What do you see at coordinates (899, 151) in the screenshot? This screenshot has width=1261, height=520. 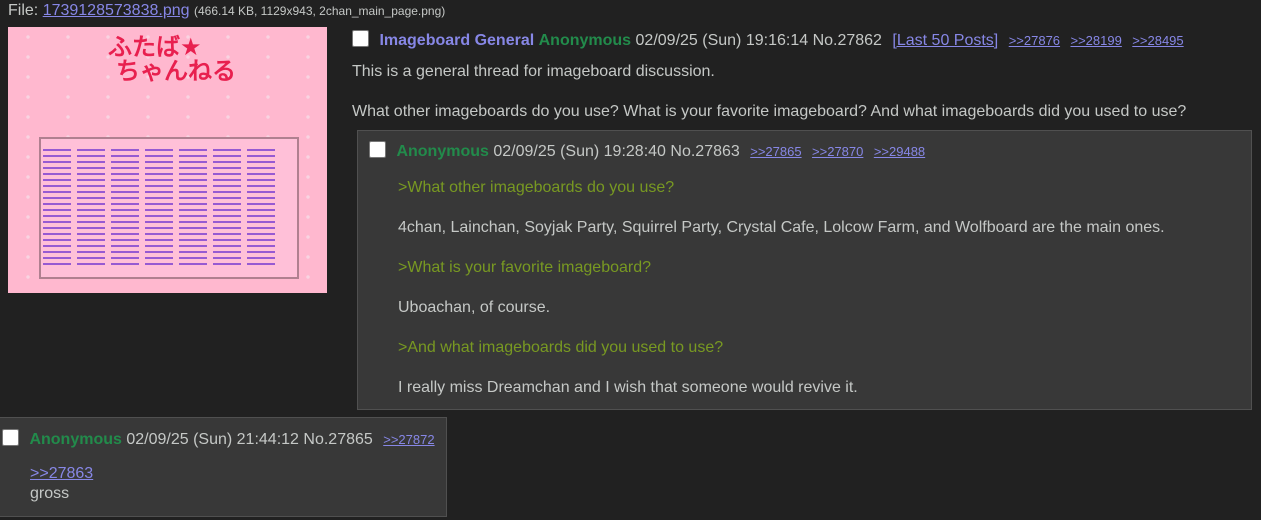 I see `backlink: >>29488` at bounding box center [899, 151].